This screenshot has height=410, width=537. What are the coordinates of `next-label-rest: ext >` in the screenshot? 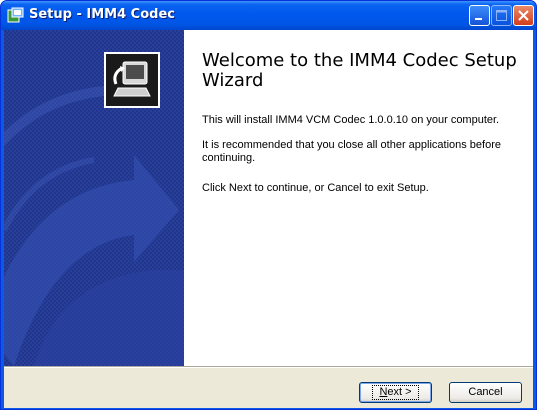 It's located at (399, 392).